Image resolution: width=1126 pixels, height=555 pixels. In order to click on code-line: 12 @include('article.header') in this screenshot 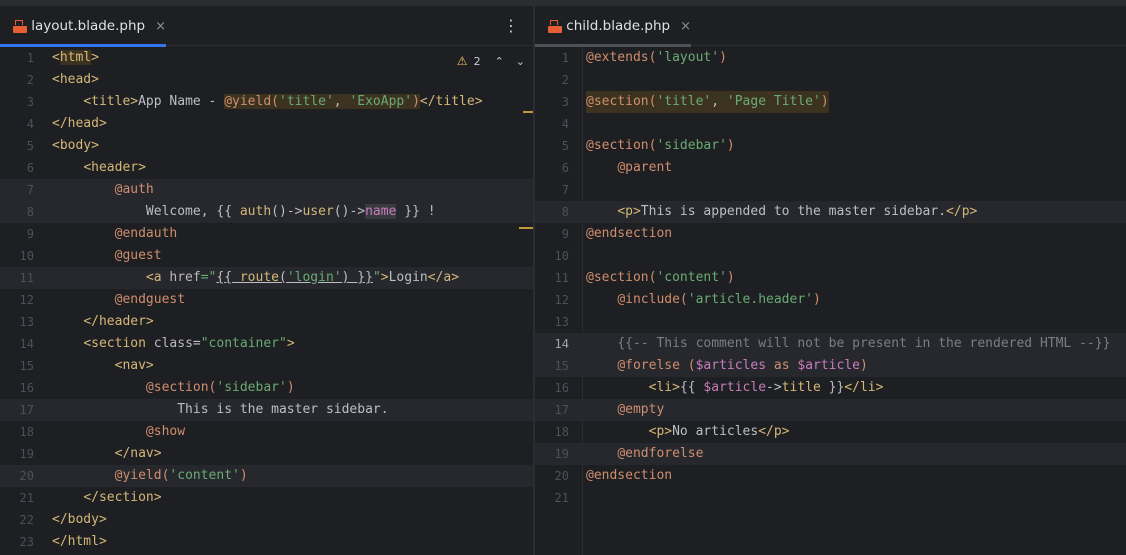, I will do `click(830, 300)`.